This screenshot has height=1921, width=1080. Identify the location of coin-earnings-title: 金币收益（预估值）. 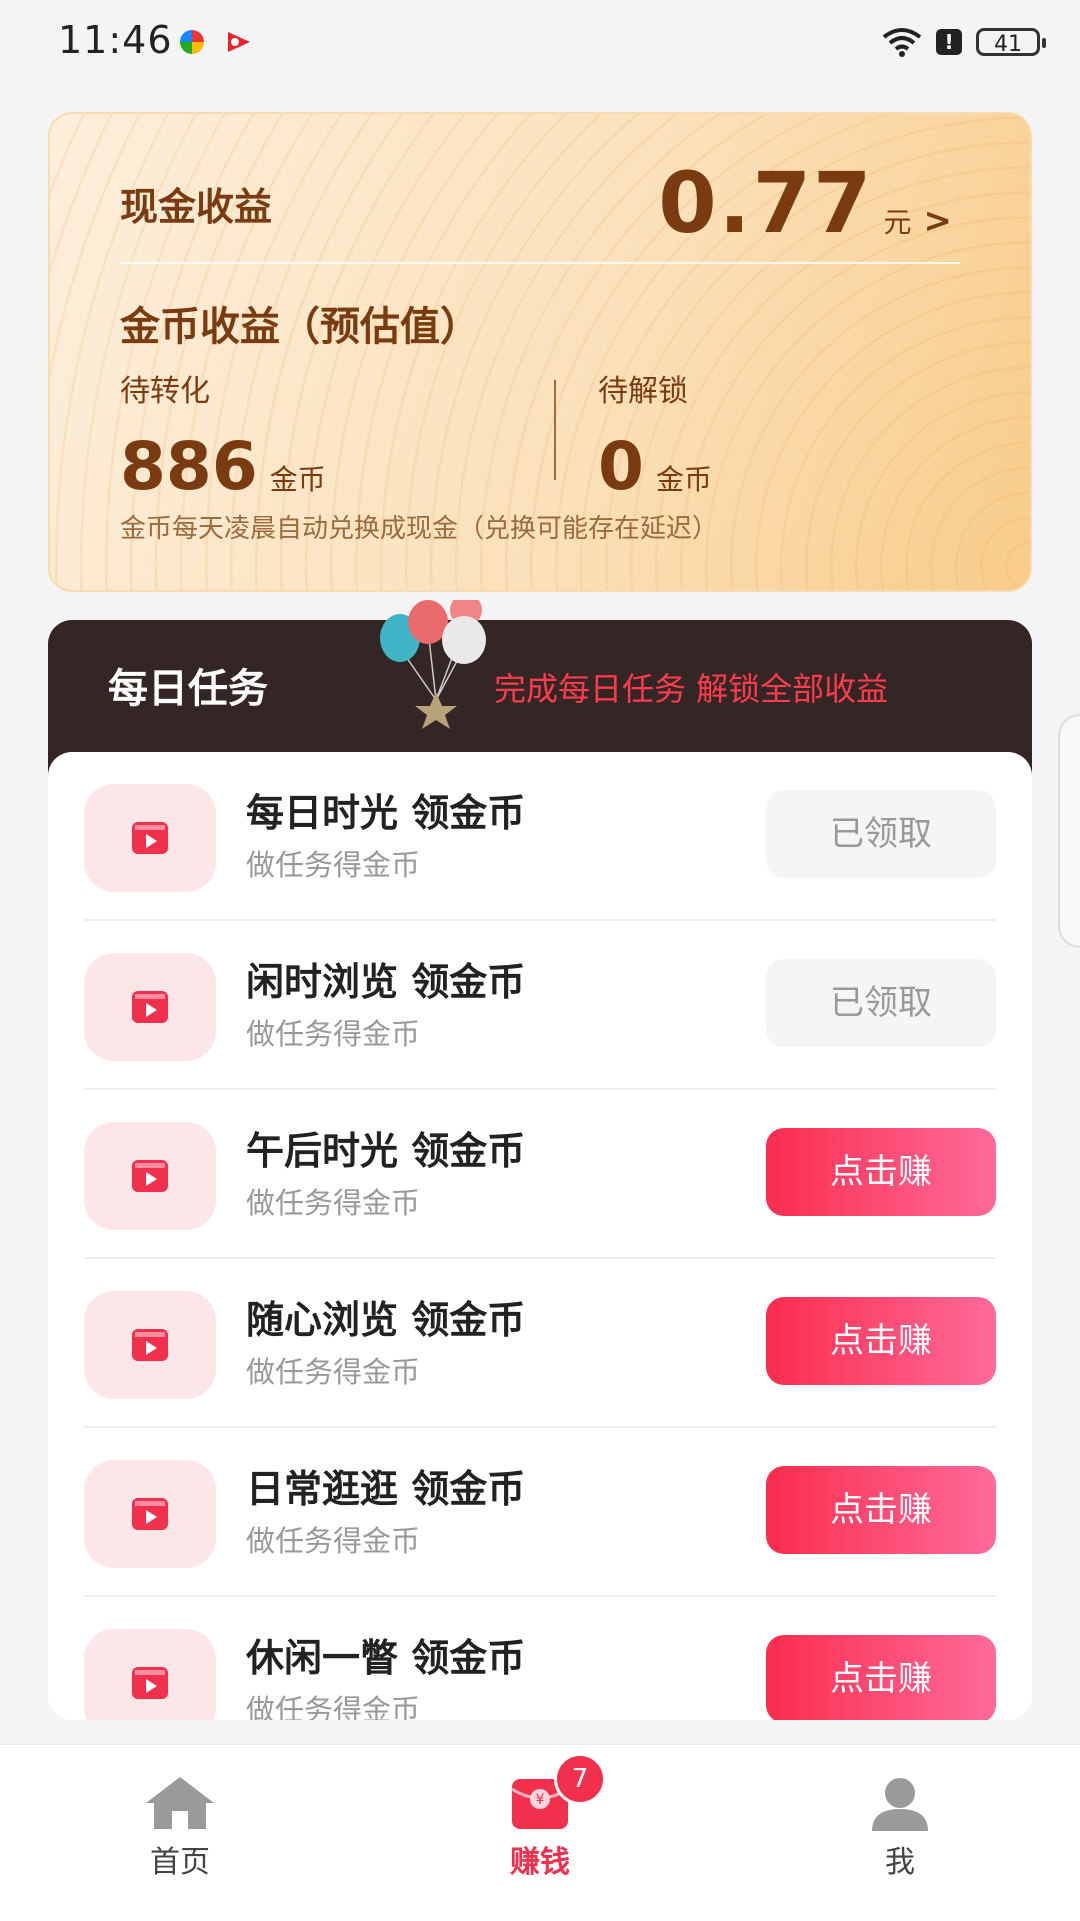
(300, 327).